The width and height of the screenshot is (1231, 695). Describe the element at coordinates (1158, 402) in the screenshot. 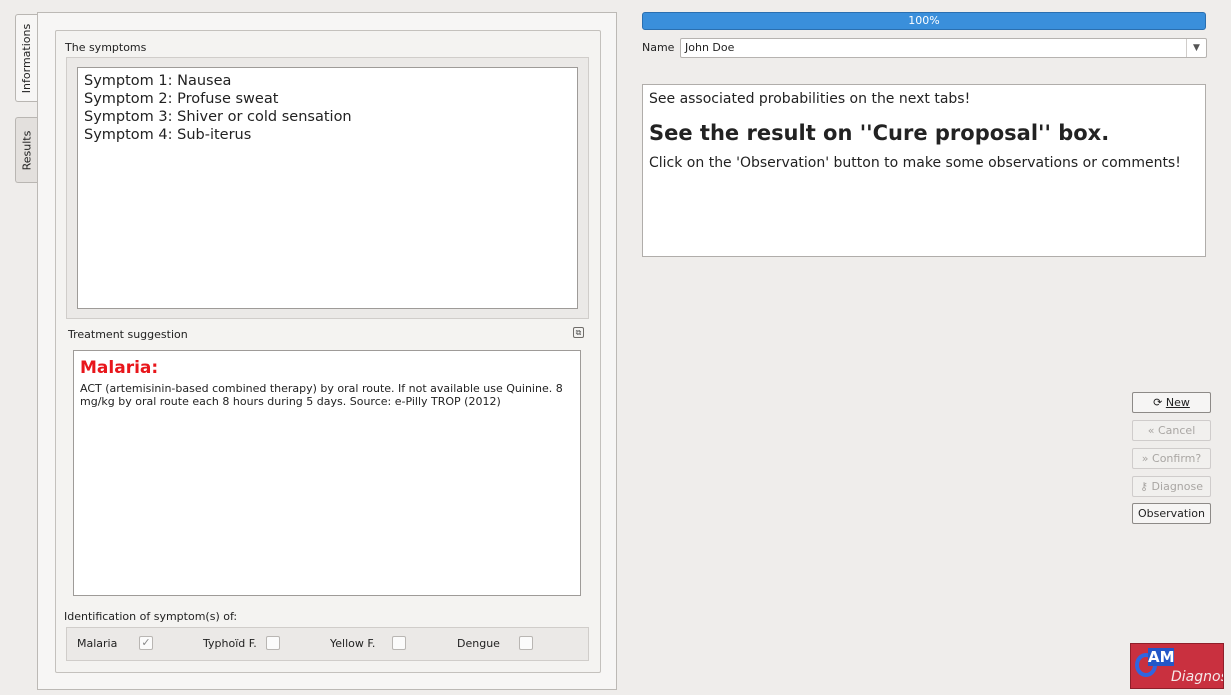

I see `refresh-icon: ⟳` at that location.